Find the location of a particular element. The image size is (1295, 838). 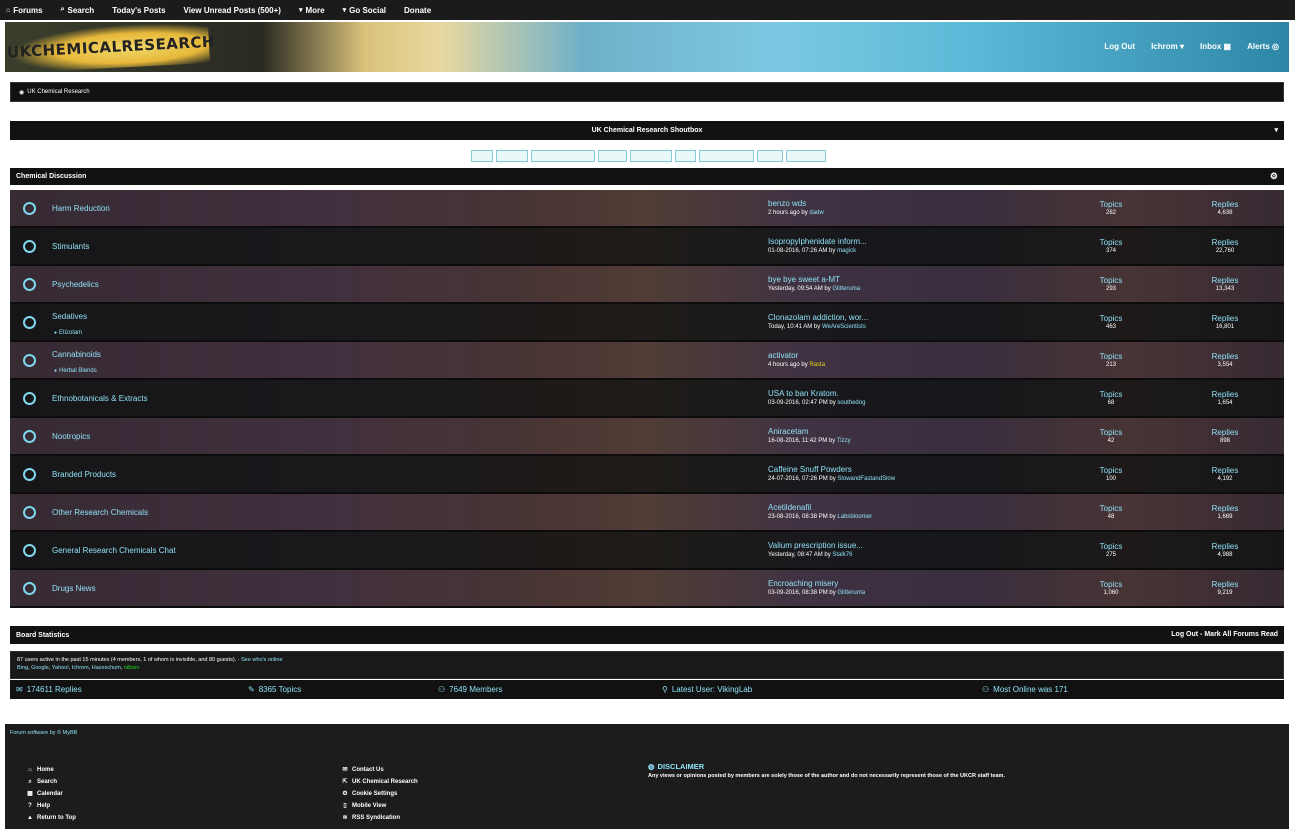

topics-value: 282 is located at coordinates (1110, 213).